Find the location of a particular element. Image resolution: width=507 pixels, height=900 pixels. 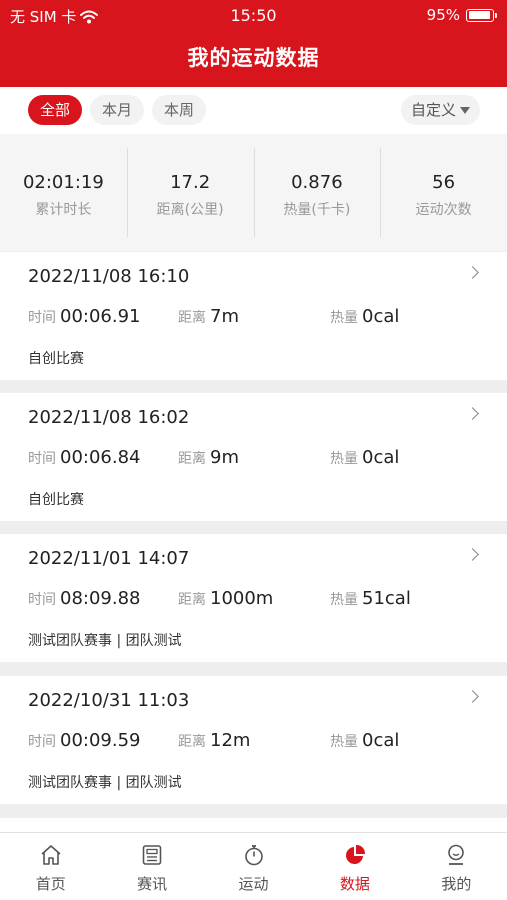

record-datetime: 2022/10/31 11:03 is located at coordinates (109, 700).